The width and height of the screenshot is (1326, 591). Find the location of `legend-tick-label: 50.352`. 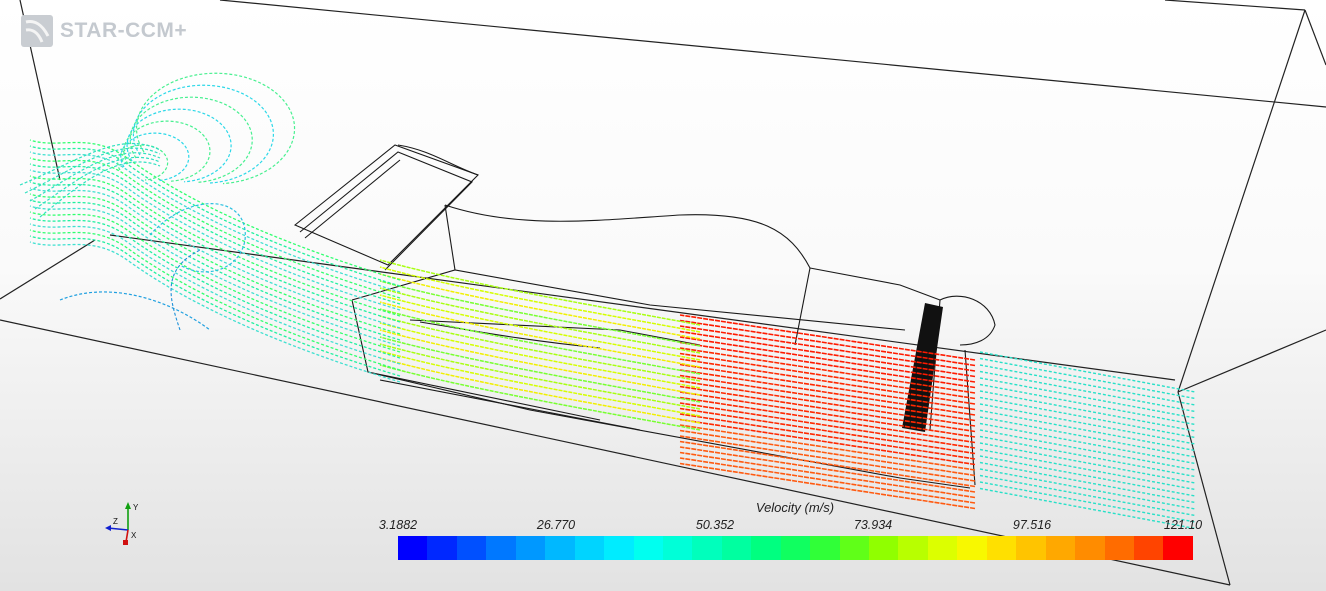

legend-tick-label: 50.352 is located at coordinates (715, 525).